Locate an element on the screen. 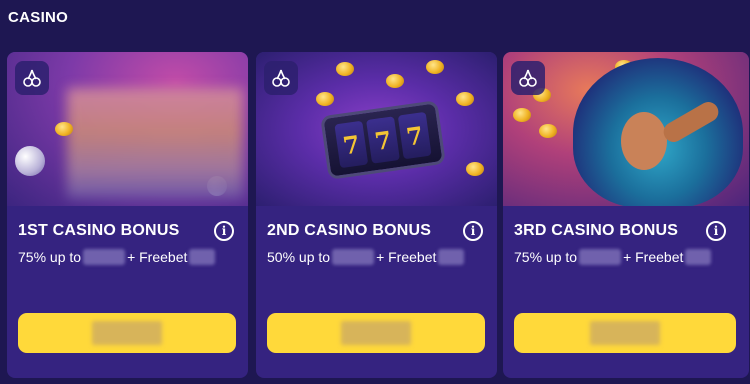 The width and height of the screenshot is (750, 384). bonus-description: 50% up to + Freebet is located at coordinates (366, 257).